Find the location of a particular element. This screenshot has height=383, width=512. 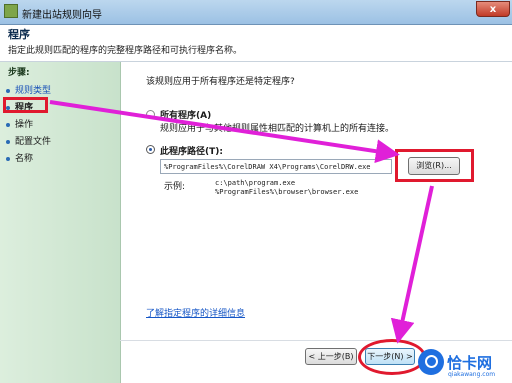

step-label: 操作 is located at coordinates (24, 125).